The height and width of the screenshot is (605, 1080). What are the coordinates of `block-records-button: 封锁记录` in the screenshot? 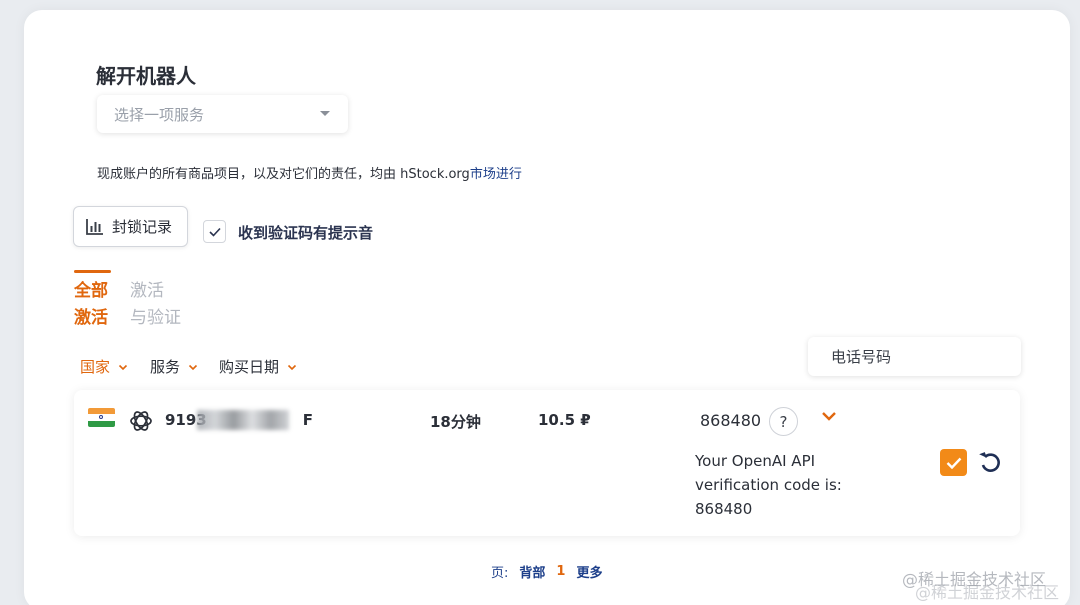 It's located at (130, 226).